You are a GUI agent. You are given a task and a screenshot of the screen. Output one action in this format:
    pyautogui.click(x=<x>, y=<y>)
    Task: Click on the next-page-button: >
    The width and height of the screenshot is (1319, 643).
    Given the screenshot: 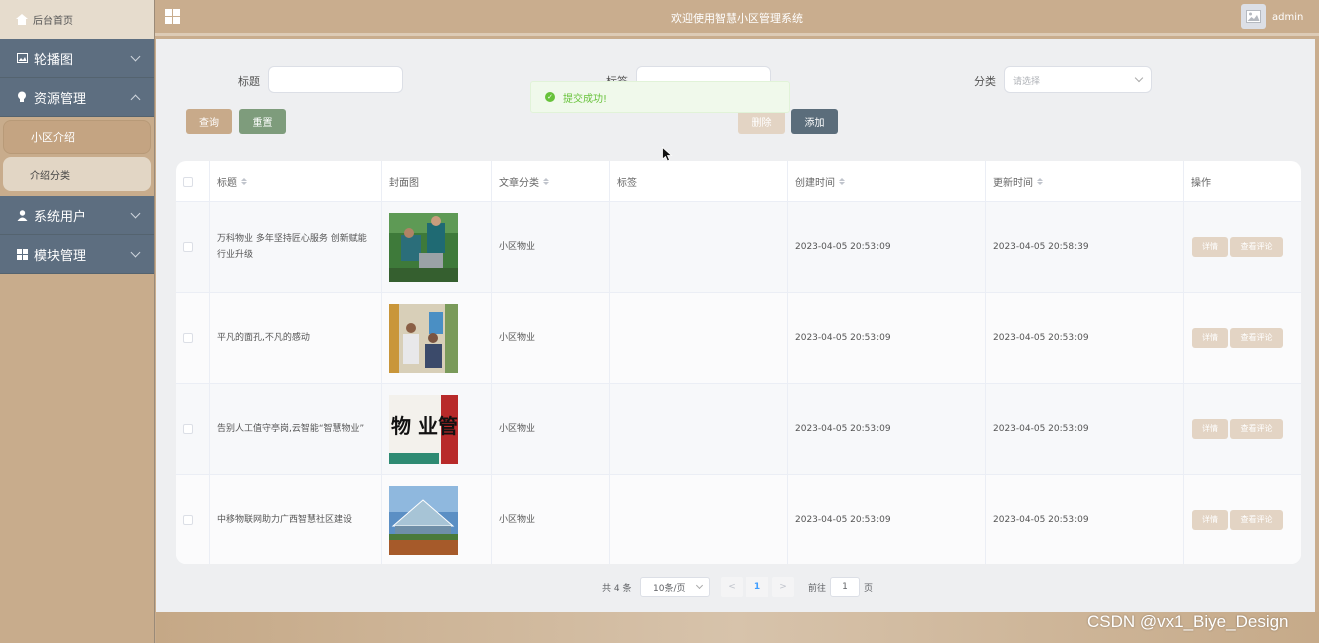 What is the action you would take?
    pyautogui.click(x=783, y=587)
    